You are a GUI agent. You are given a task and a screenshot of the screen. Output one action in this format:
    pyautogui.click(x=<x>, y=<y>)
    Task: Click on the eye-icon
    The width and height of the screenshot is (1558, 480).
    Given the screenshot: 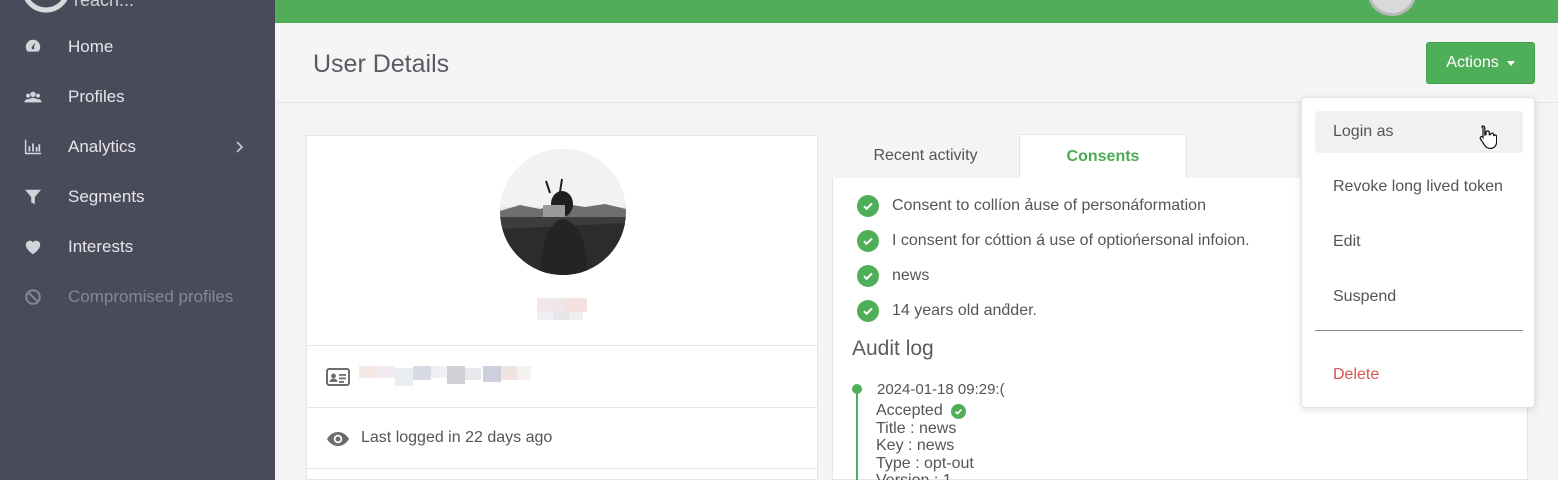 What is the action you would take?
    pyautogui.click(x=338, y=439)
    